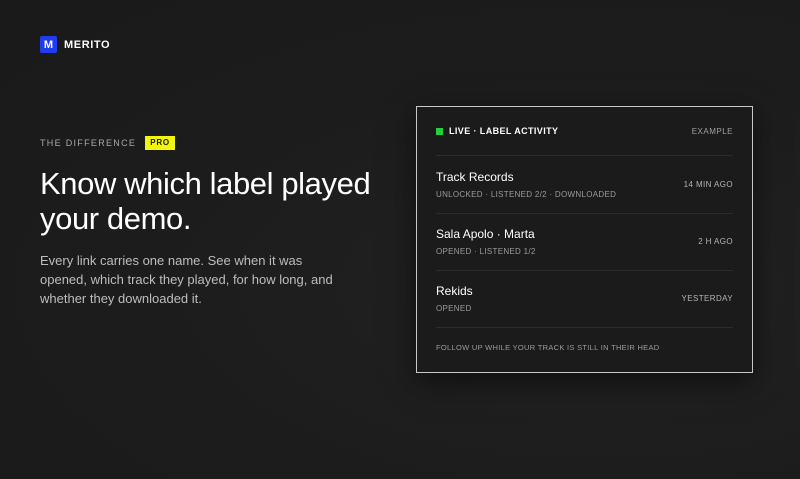  Describe the element at coordinates (454, 308) in the screenshot. I see `activity-row-status: OPENED` at that location.